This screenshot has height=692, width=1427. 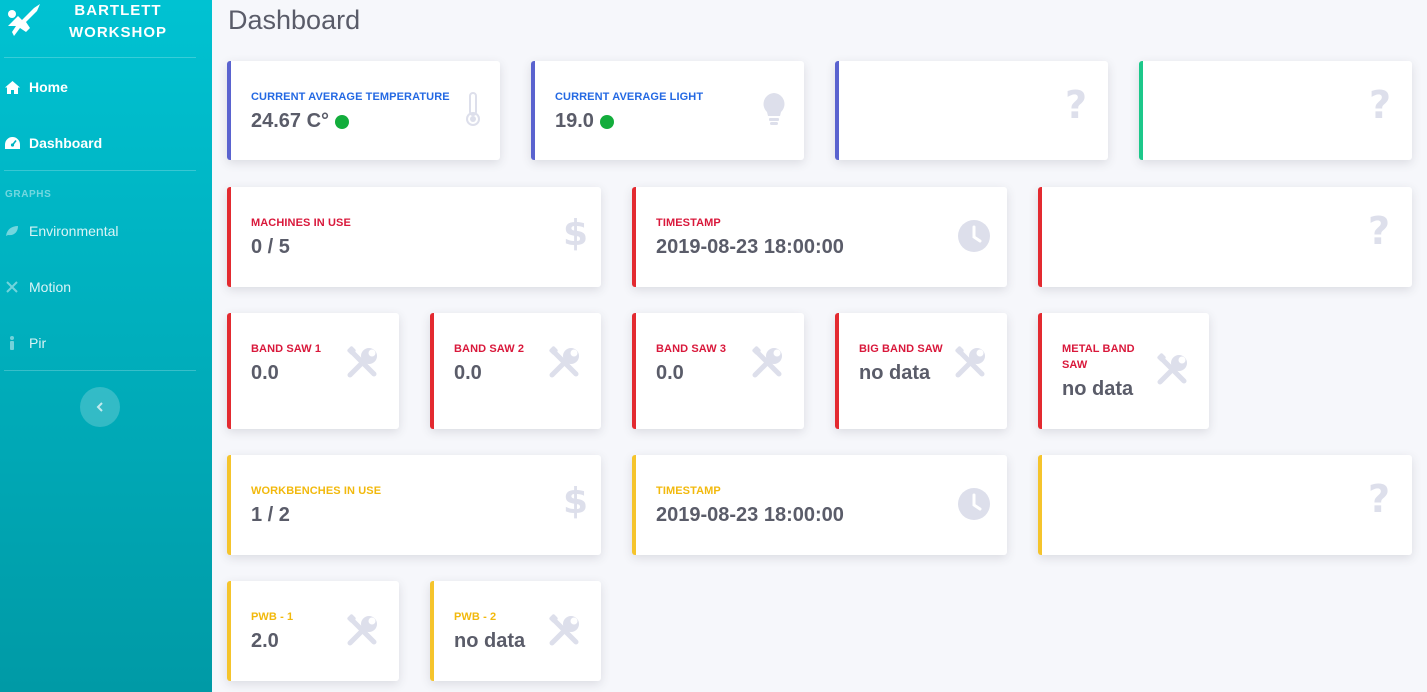 What do you see at coordinates (414, 505) in the screenshot?
I see `workbenches-in-use-card: WORKBENCHES IN USE 1 / 2 $` at bounding box center [414, 505].